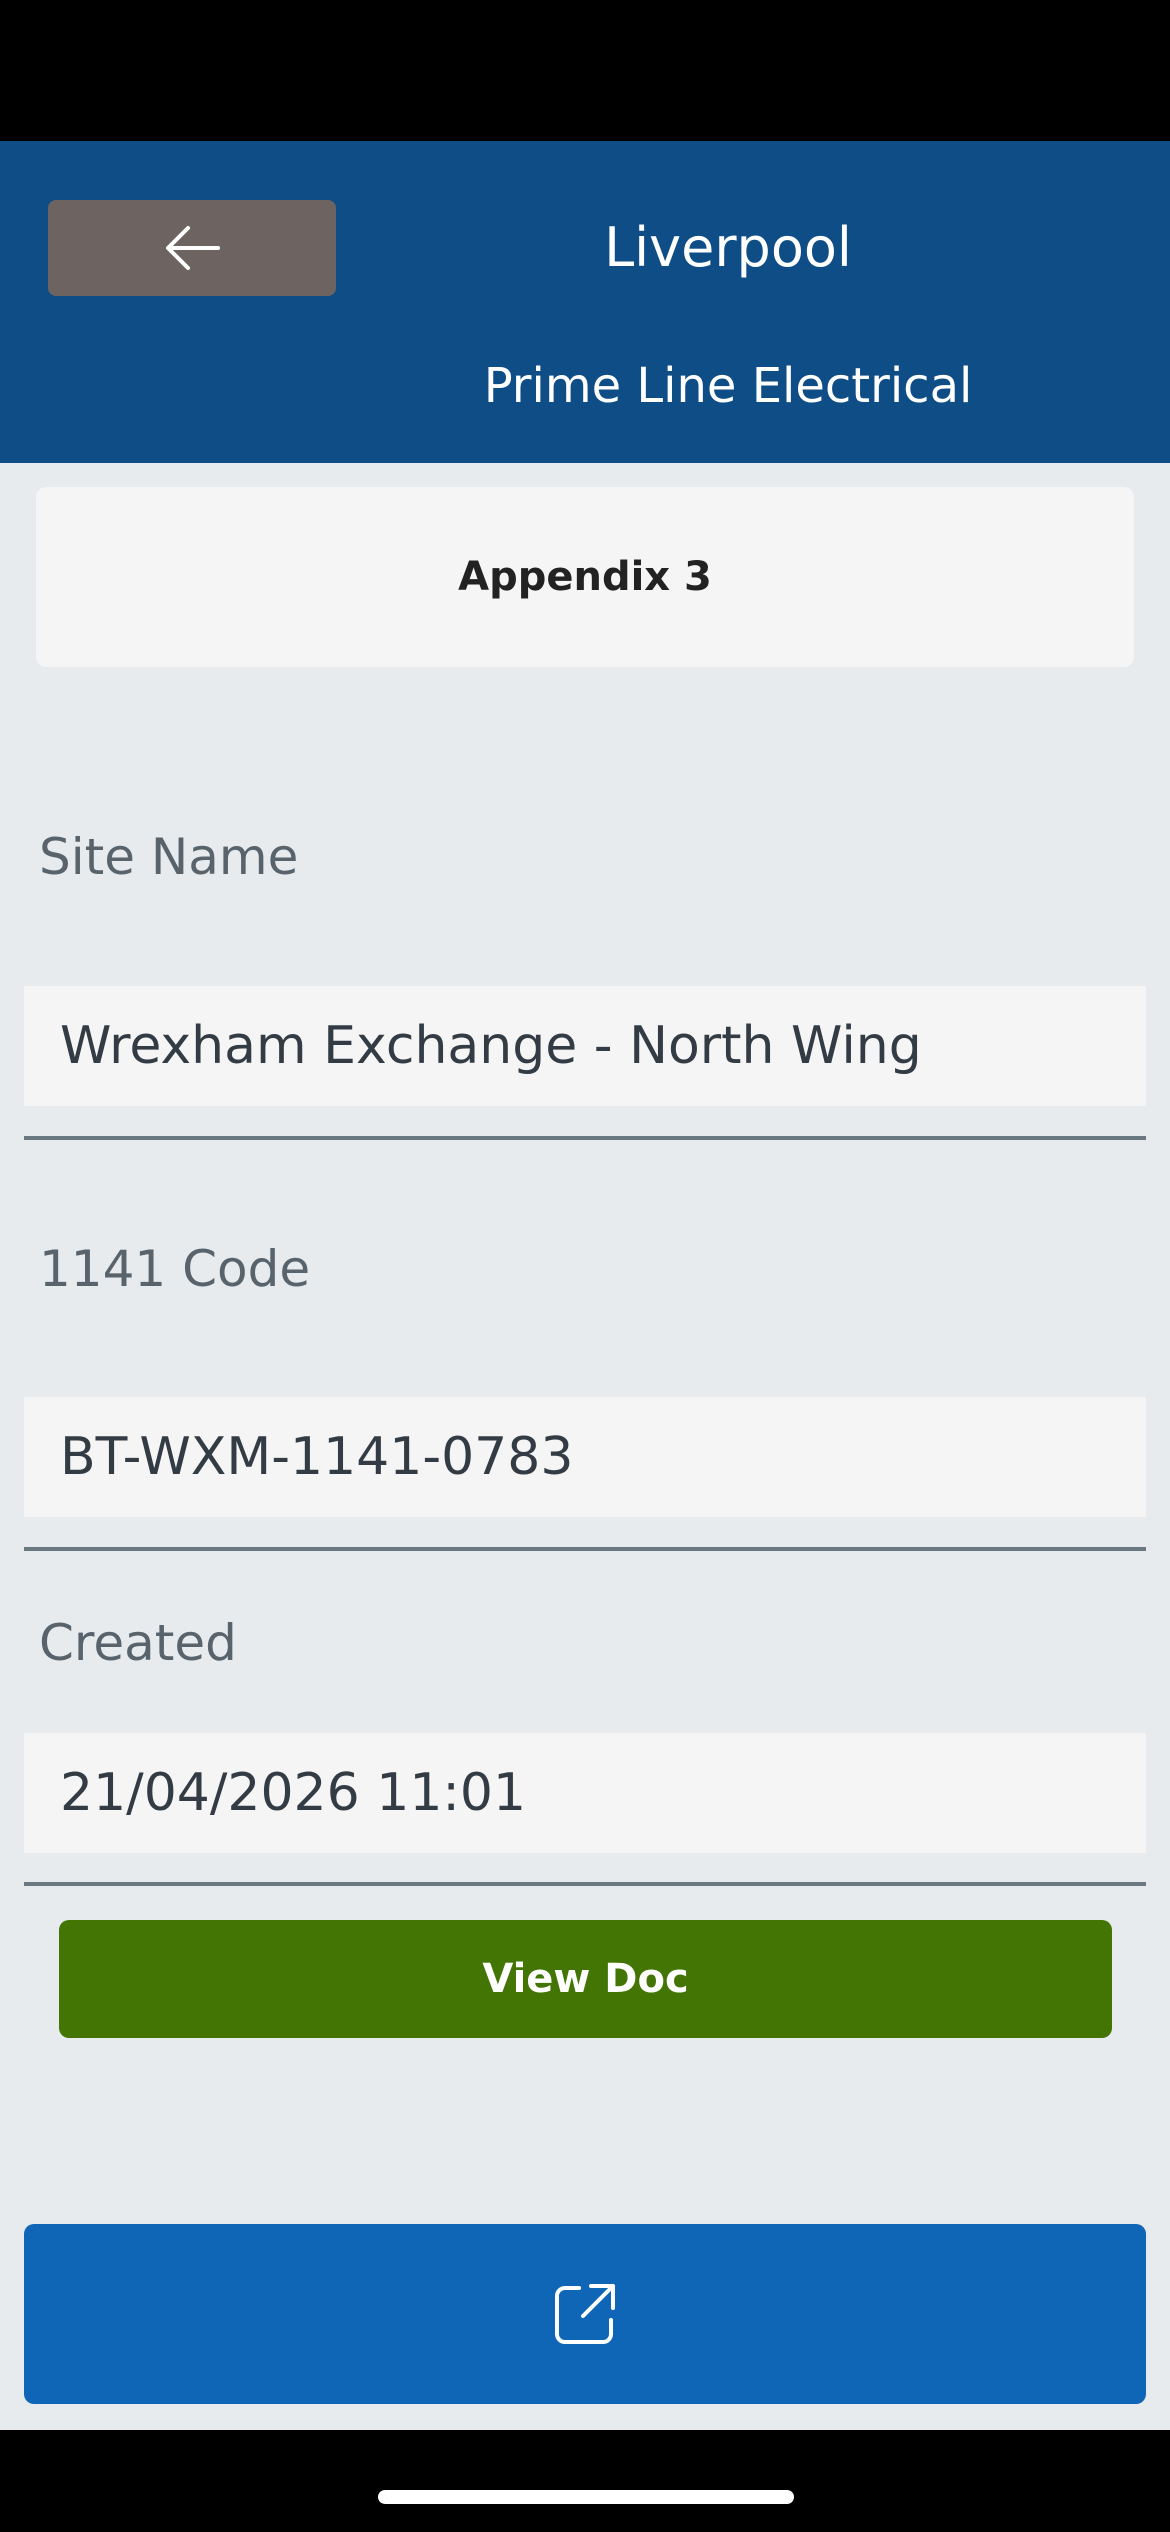  What do you see at coordinates (317, 1457) in the screenshot?
I see `code-1141-value: BT-WXM-1141-0783` at bounding box center [317, 1457].